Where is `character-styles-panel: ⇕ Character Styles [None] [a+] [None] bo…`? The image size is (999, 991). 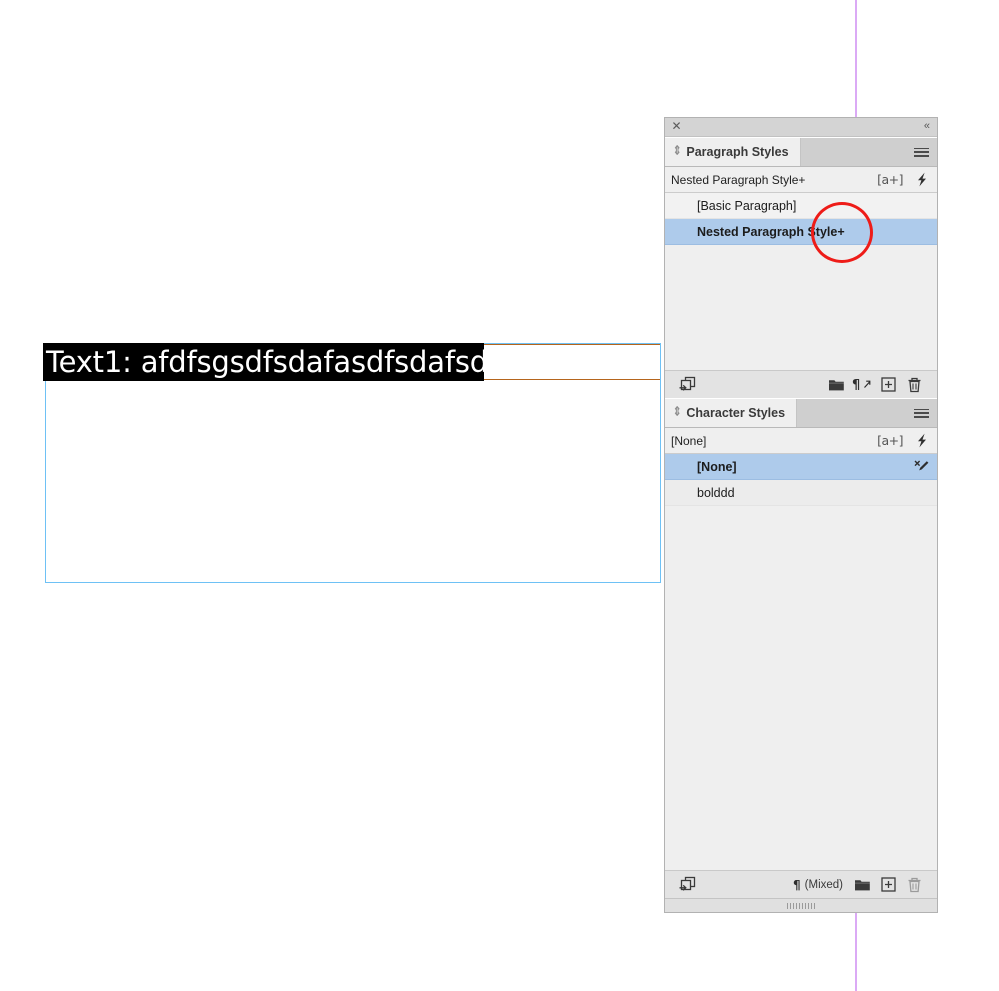
character-styles-panel: ⇕ Character Styles [None] [a+] [None] bo… is located at coordinates (801, 648).